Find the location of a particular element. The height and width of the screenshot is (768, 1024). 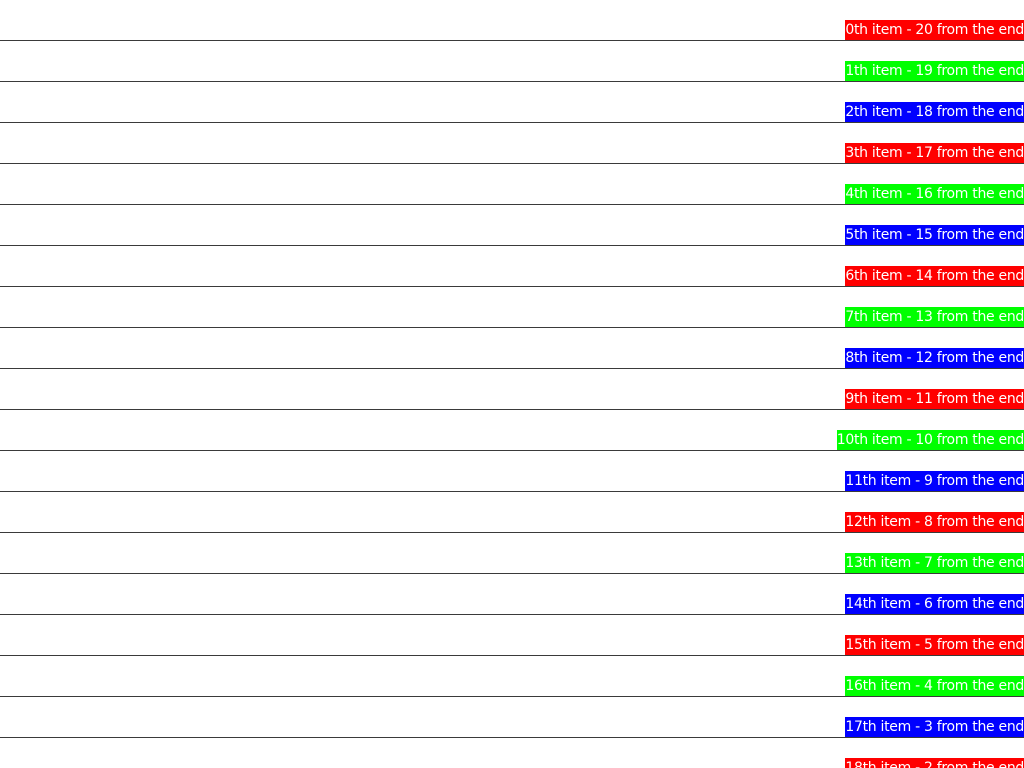

list-item-label: 1th item - 19 from the end is located at coordinates (934, 71).